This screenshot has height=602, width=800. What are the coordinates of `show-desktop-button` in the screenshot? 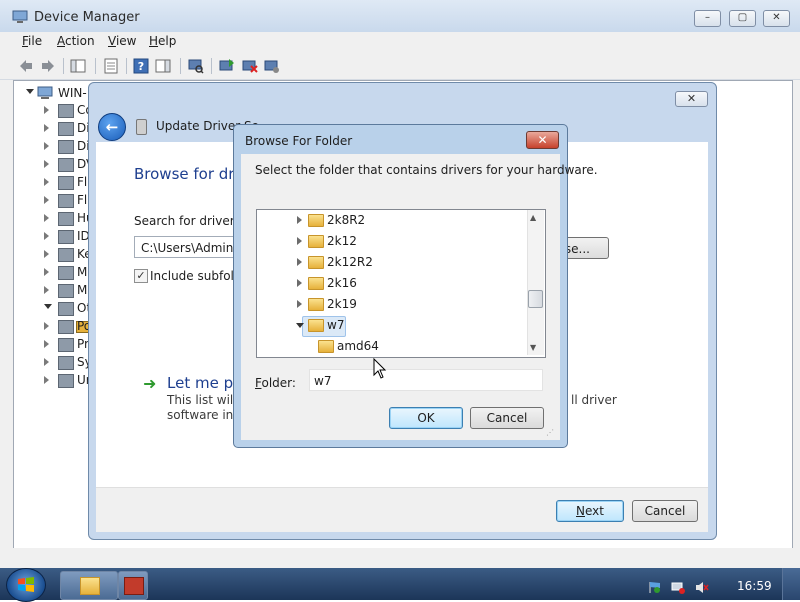 It's located at (791, 584).